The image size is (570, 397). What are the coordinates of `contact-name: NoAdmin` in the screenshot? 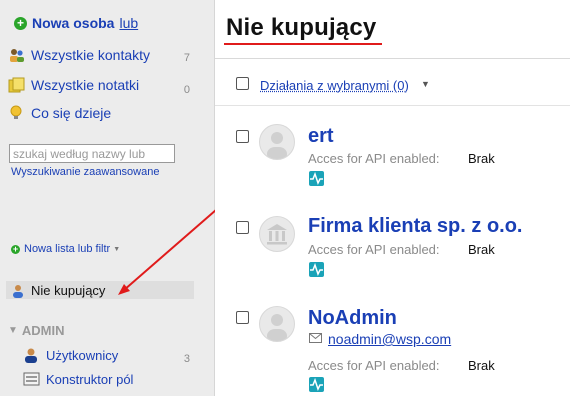 It's located at (352, 318).